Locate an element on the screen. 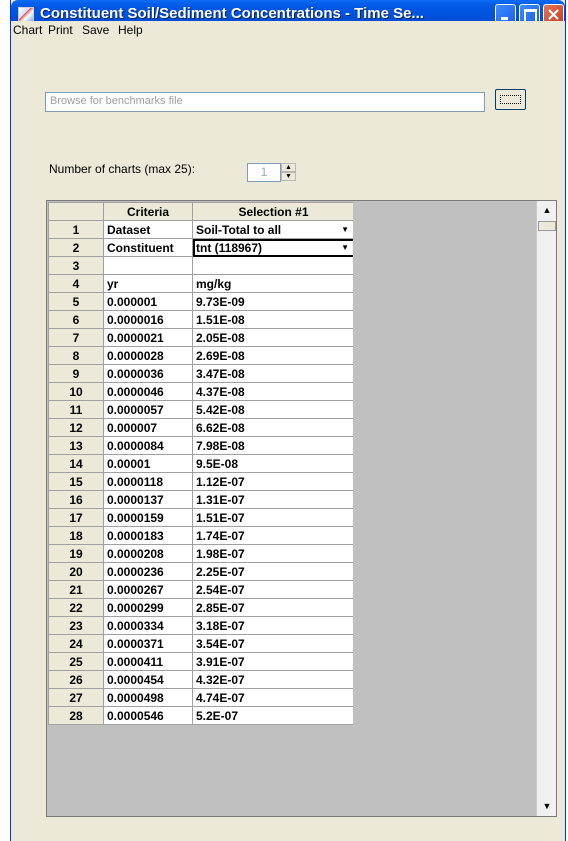 The image size is (568, 841). year-cell: 0.0000411 is located at coordinates (148, 661).